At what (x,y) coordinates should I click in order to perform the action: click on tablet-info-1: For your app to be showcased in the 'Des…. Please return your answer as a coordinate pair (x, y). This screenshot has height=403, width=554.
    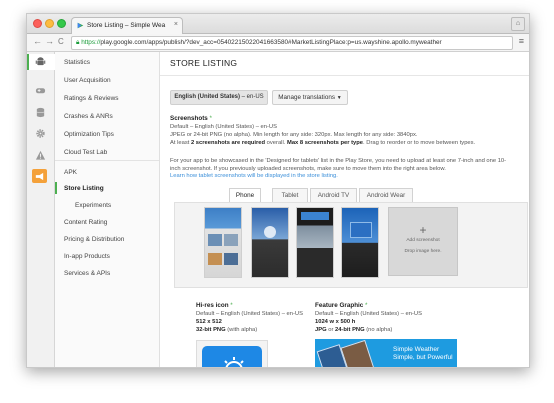
    Looking at the image, I should click on (338, 161).